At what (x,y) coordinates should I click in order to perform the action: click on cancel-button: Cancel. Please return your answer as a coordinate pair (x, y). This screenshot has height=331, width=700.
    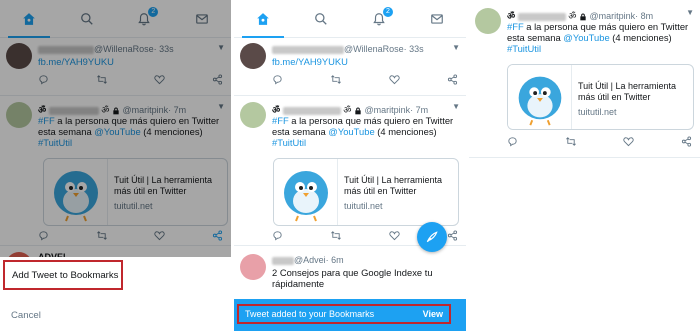
    Looking at the image, I should click on (26, 315).